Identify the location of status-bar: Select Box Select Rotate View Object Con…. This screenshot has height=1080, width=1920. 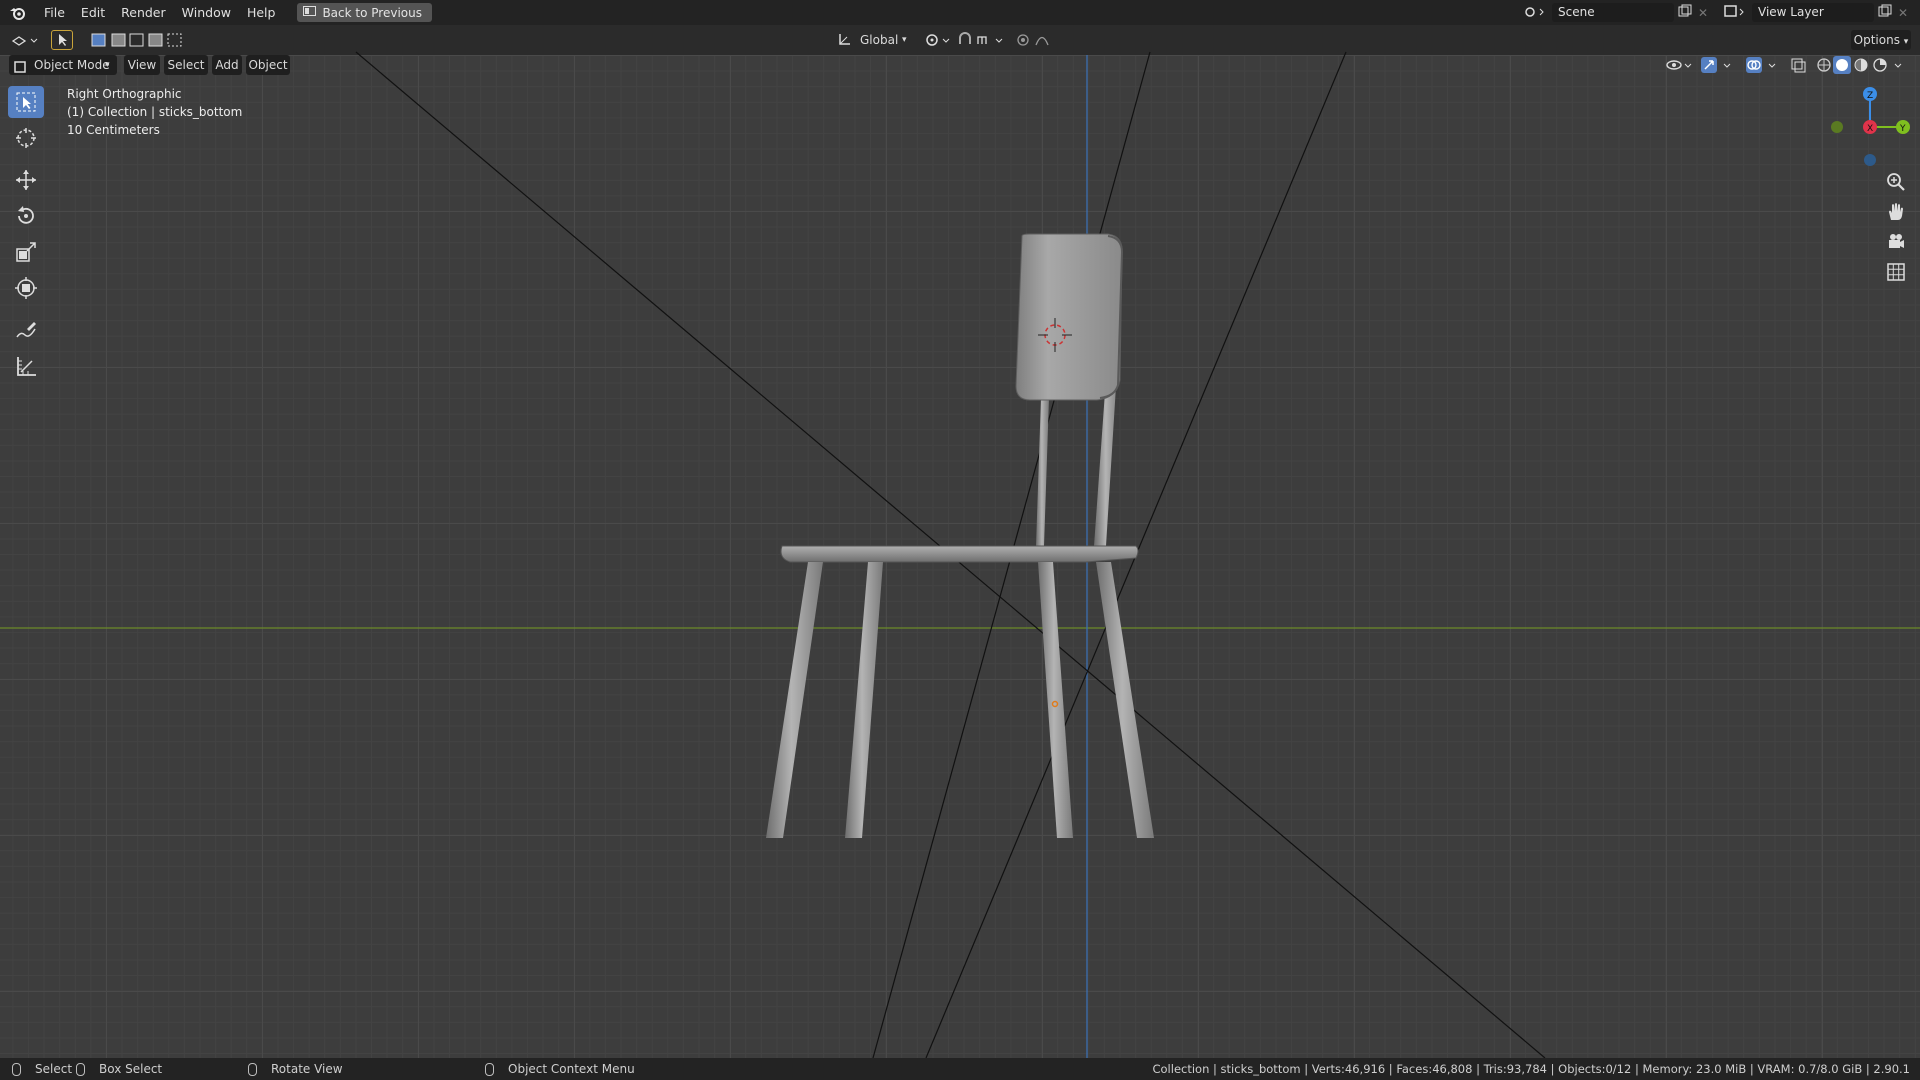
(960, 1069).